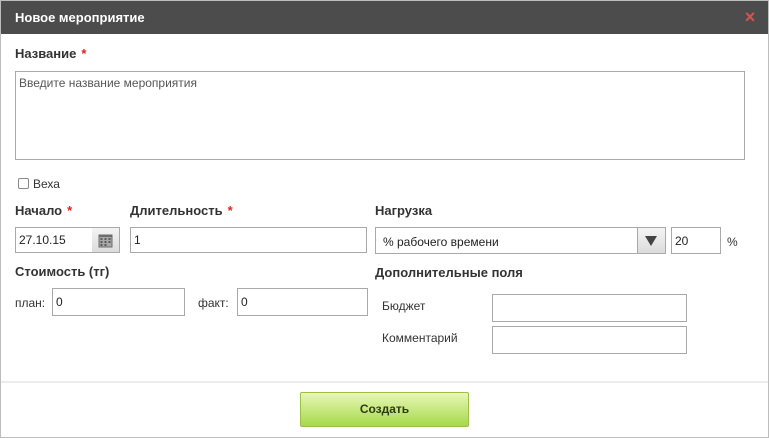  What do you see at coordinates (384, 17) in the screenshot?
I see `dialog-titlebar: Новое мероприятие ×` at bounding box center [384, 17].